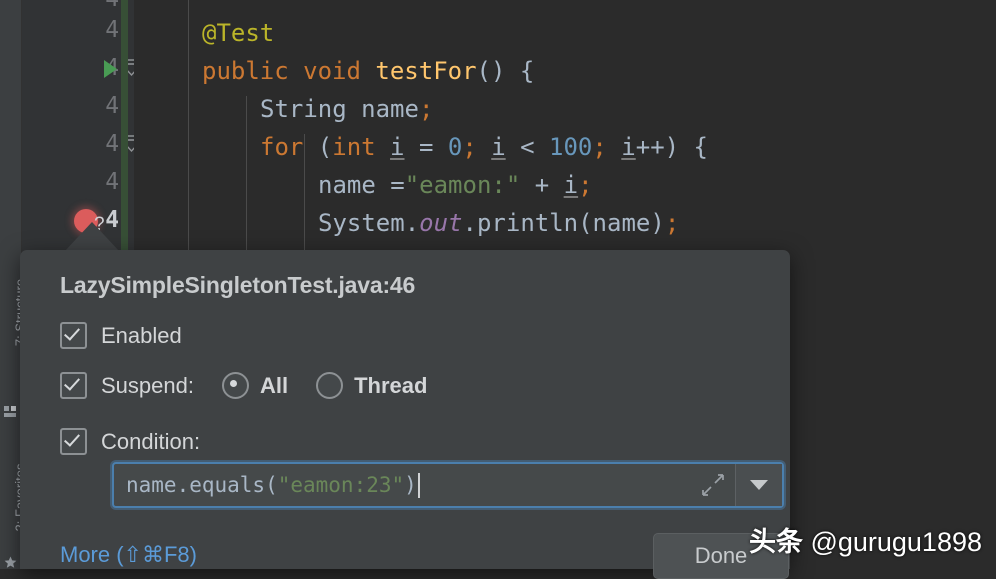  What do you see at coordinates (289, 71) in the screenshot?
I see `keyword-token: public void` at bounding box center [289, 71].